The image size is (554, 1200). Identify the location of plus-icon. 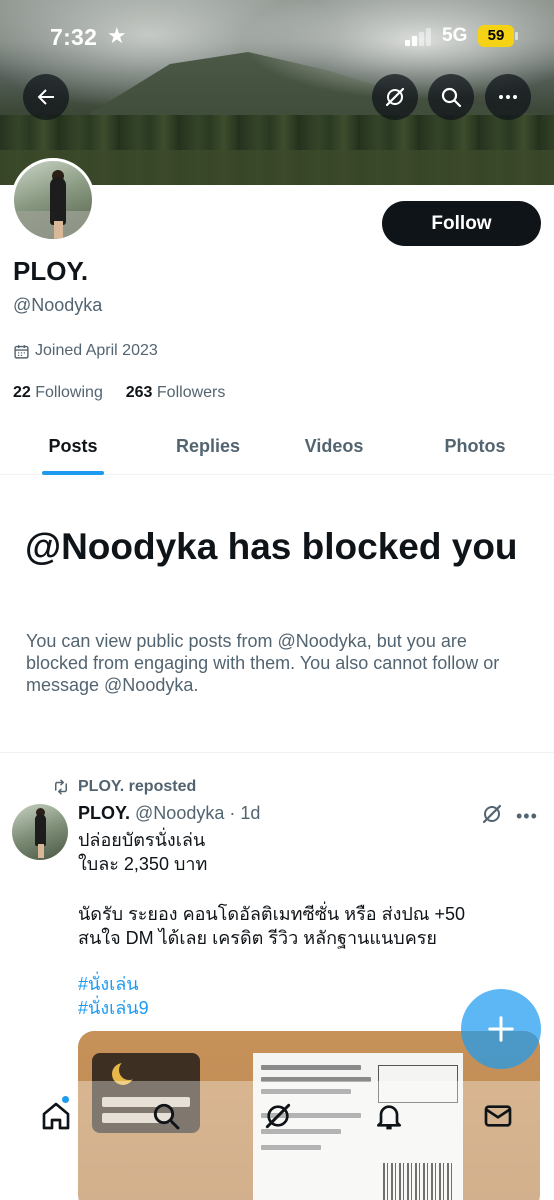
(501, 1029).